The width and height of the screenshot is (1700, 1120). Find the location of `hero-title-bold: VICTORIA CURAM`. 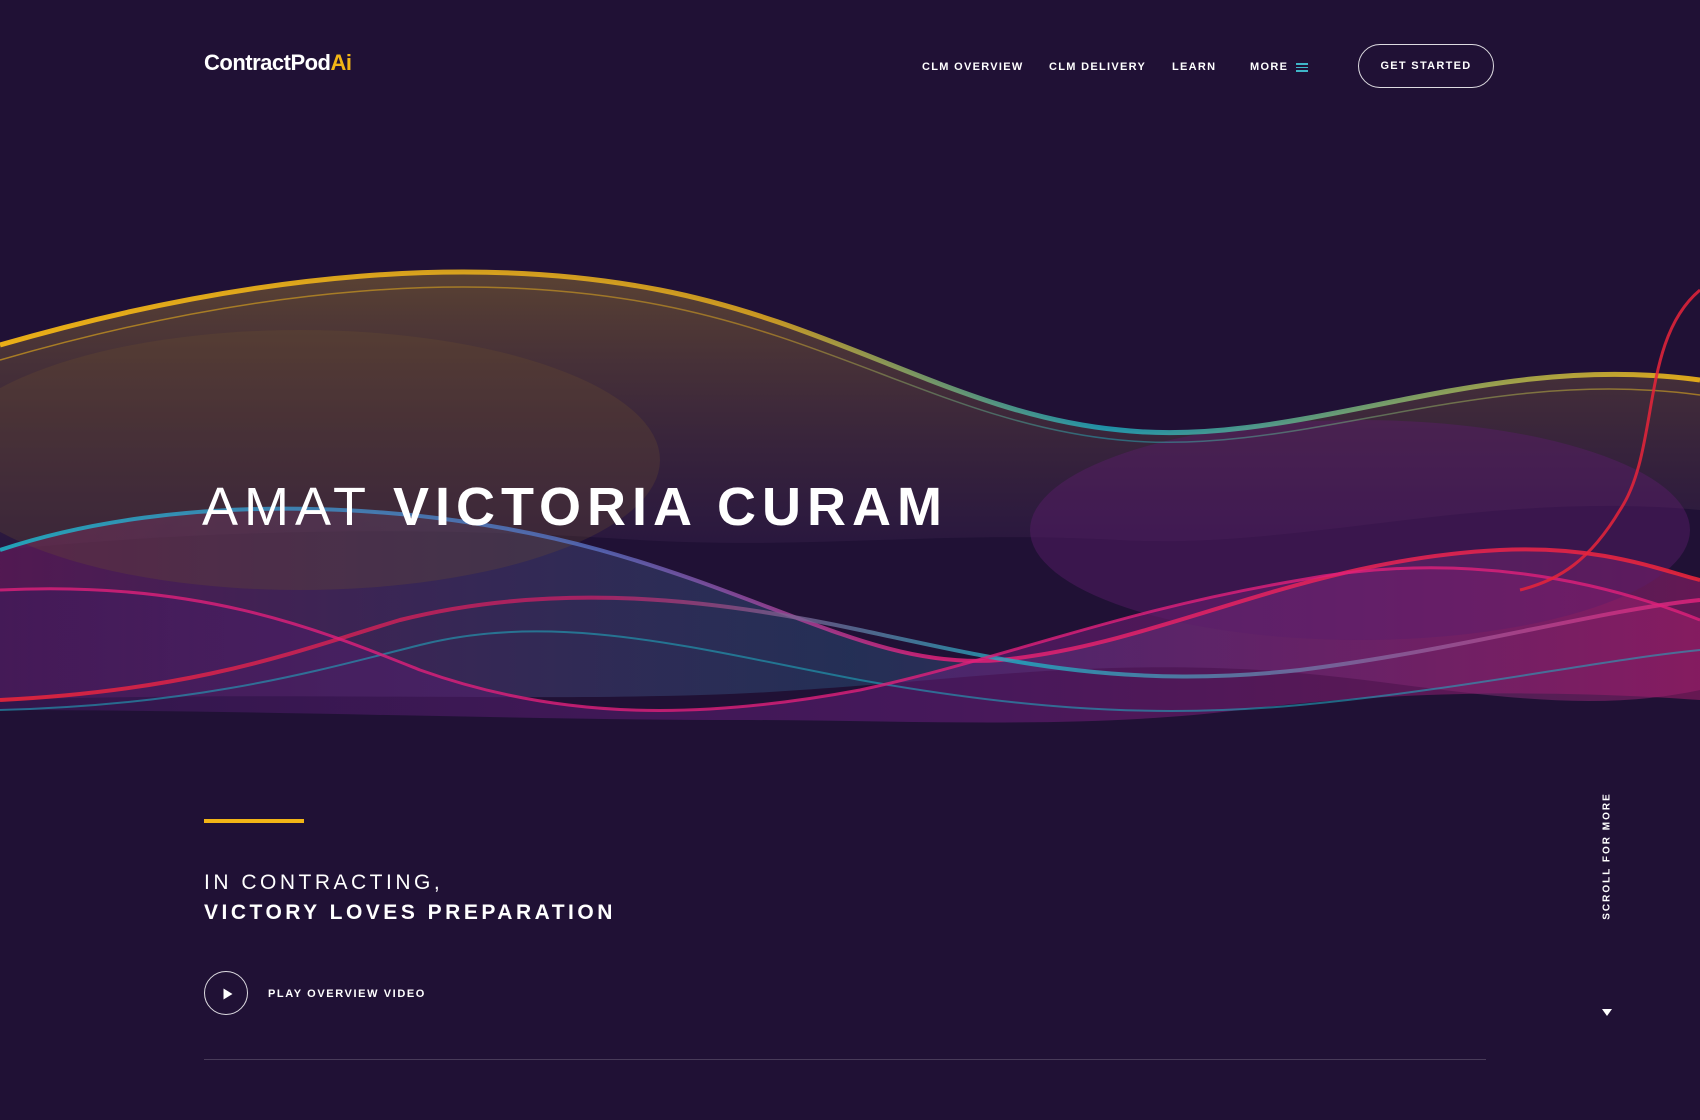

hero-title-bold: VICTORIA CURAM is located at coordinates (671, 507).